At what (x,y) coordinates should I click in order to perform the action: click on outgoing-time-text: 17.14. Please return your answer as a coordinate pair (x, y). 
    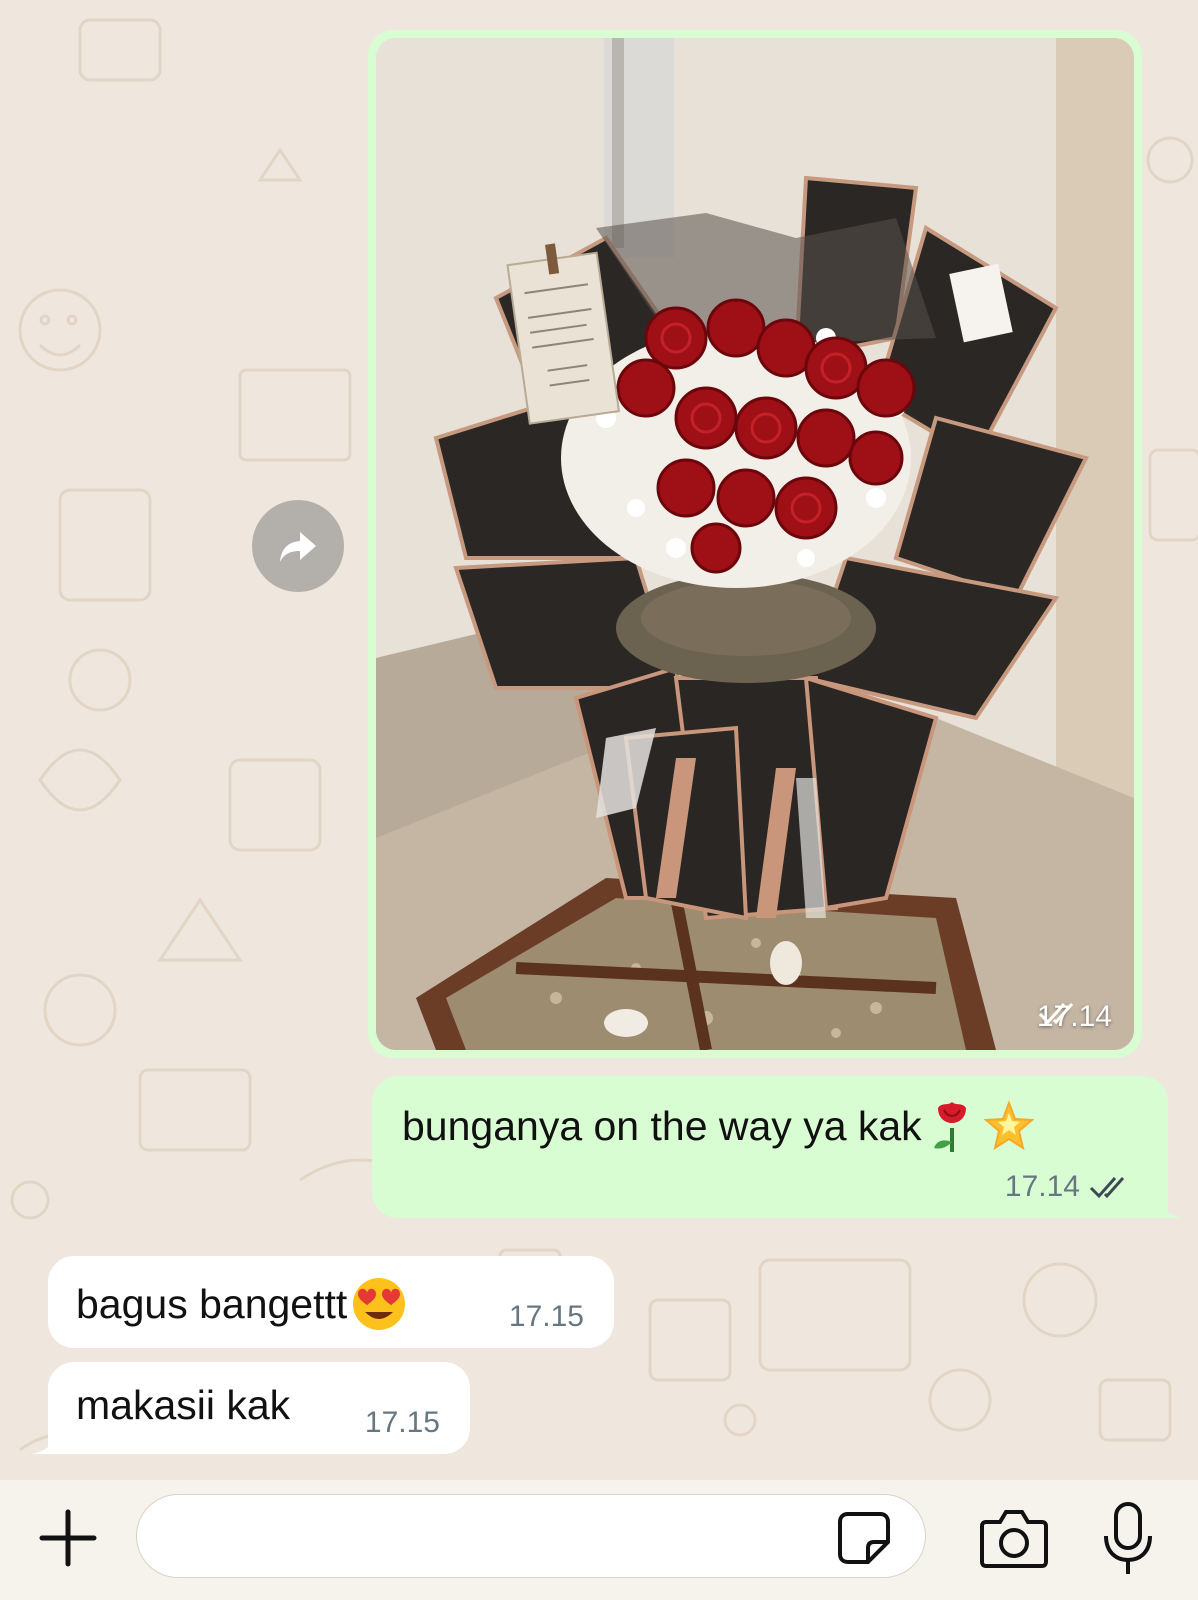
    Looking at the image, I should click on (1042, 1186).